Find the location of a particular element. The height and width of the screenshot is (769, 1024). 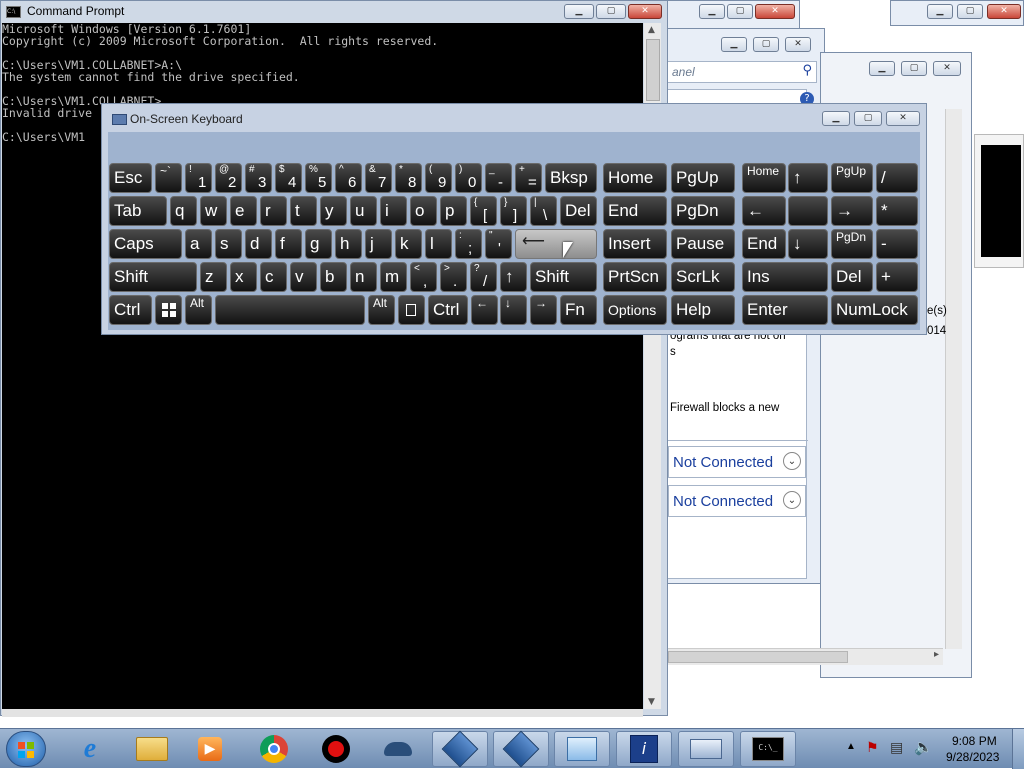

search-box: anel ⚲ is located at coordinates (742, 72).